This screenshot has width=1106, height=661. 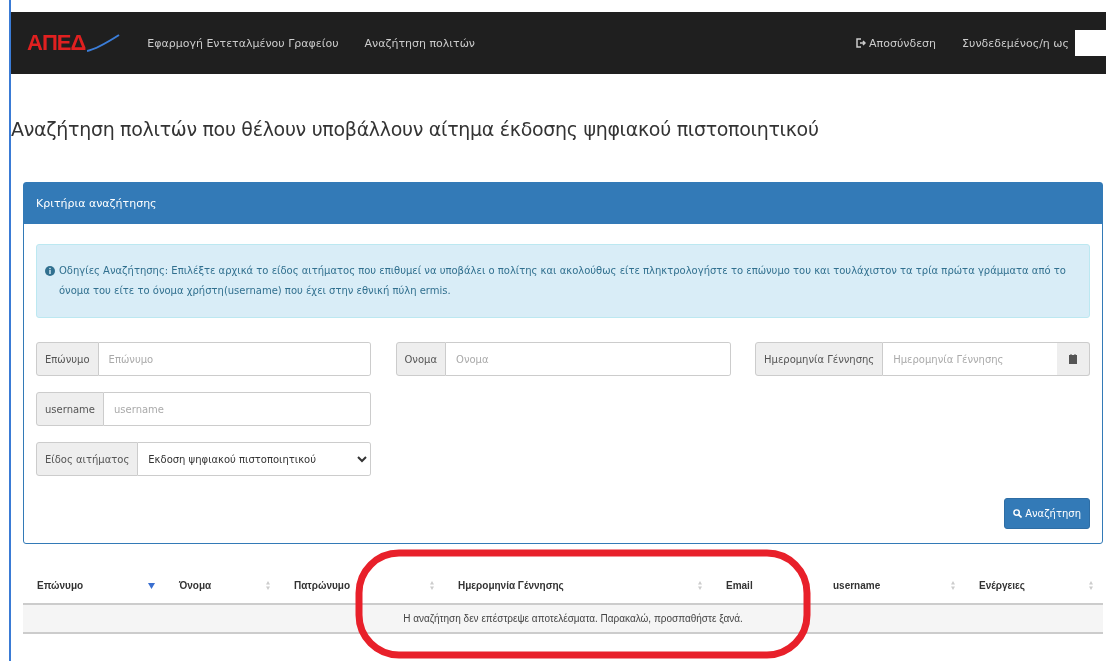 I want to click on field-label: username, so click(x=70, y=409).